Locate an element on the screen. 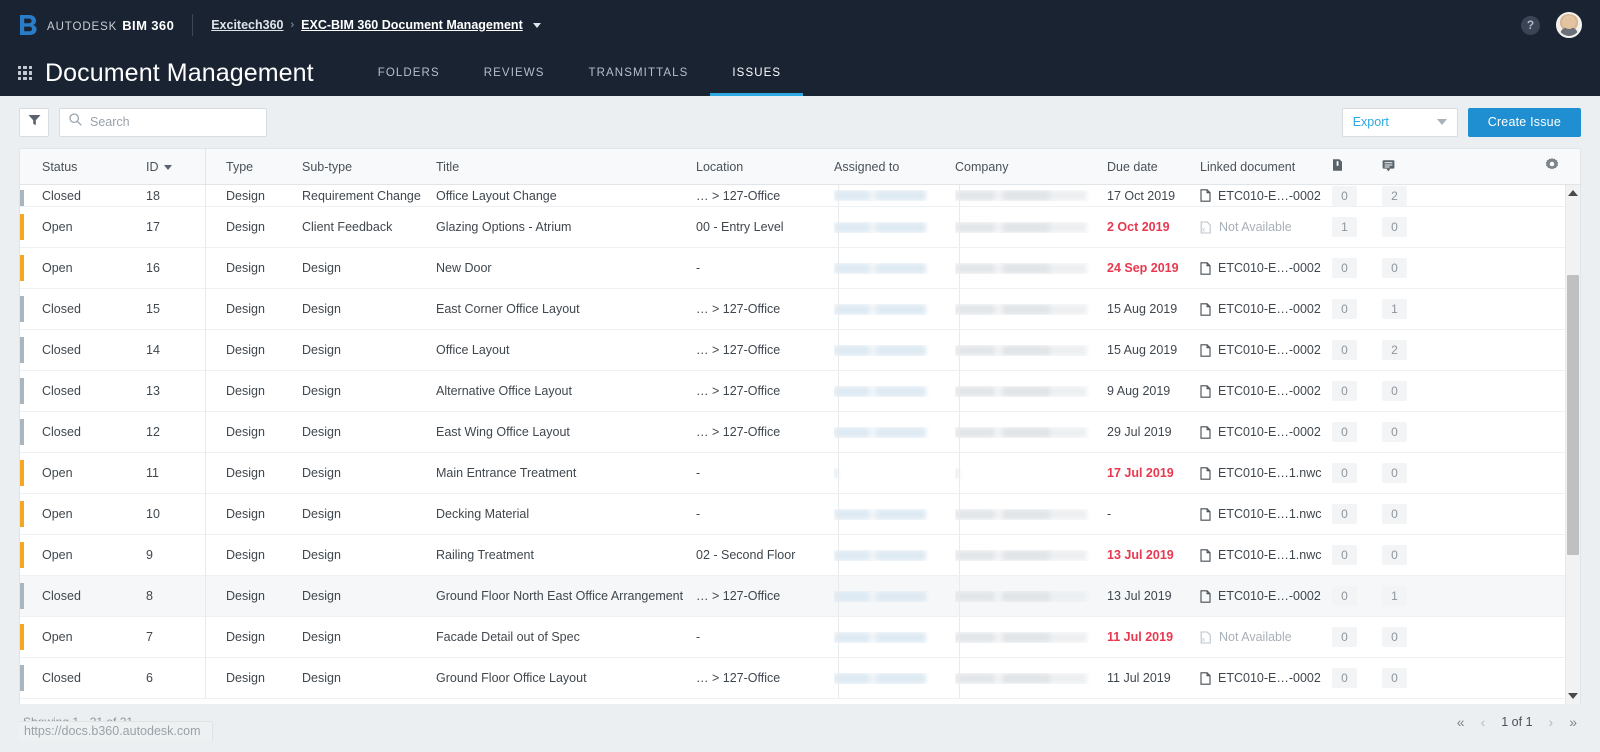  tab-issues: ISSUES is located at coordinates (756, 73).